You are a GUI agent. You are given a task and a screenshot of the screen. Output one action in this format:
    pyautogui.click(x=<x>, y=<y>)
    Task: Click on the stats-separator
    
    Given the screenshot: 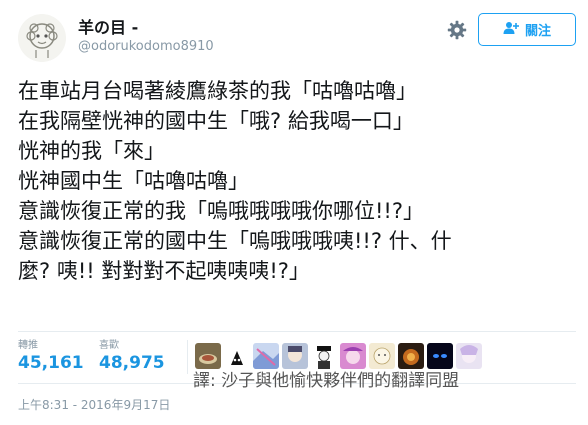 What is the action you would take?
    pyautogui.click(x=187, y=357)
    